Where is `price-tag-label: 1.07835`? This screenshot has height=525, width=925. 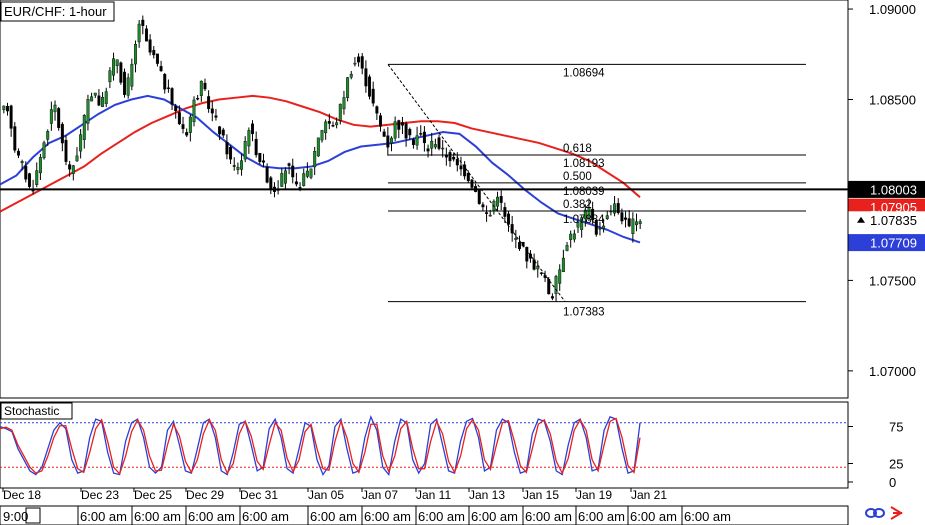
price-tag-label: 1.07835 is located at coordinates (893, 220).